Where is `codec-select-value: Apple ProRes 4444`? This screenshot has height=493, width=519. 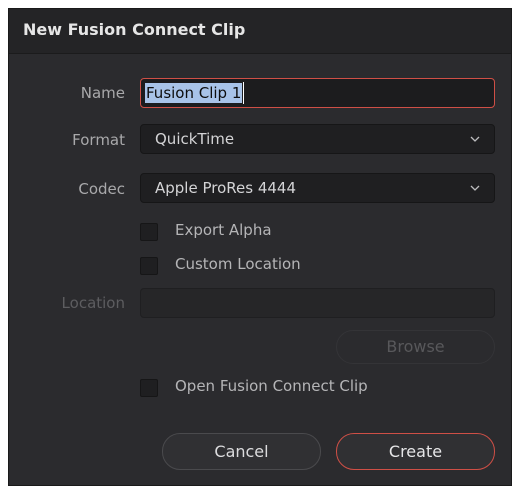
codec-select-value: Apple ProRes 4444 is located at coordinates (225, 188).